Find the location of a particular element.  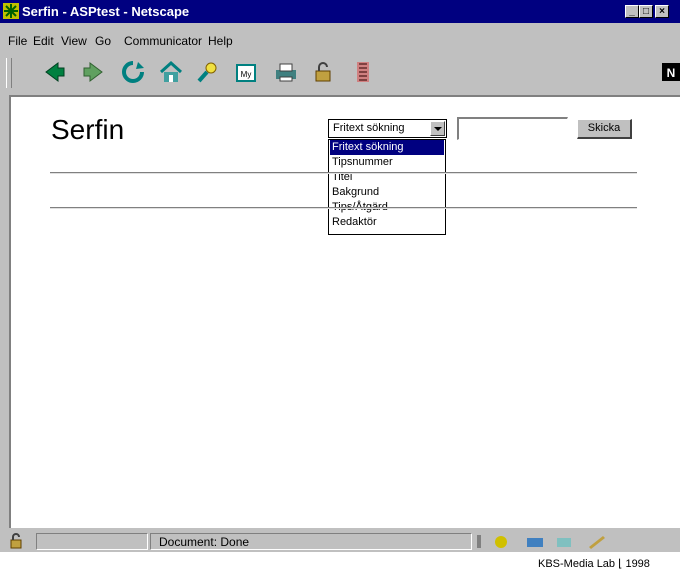

option-bakgrund: Bakgrund is located at coordinates (387, 192).